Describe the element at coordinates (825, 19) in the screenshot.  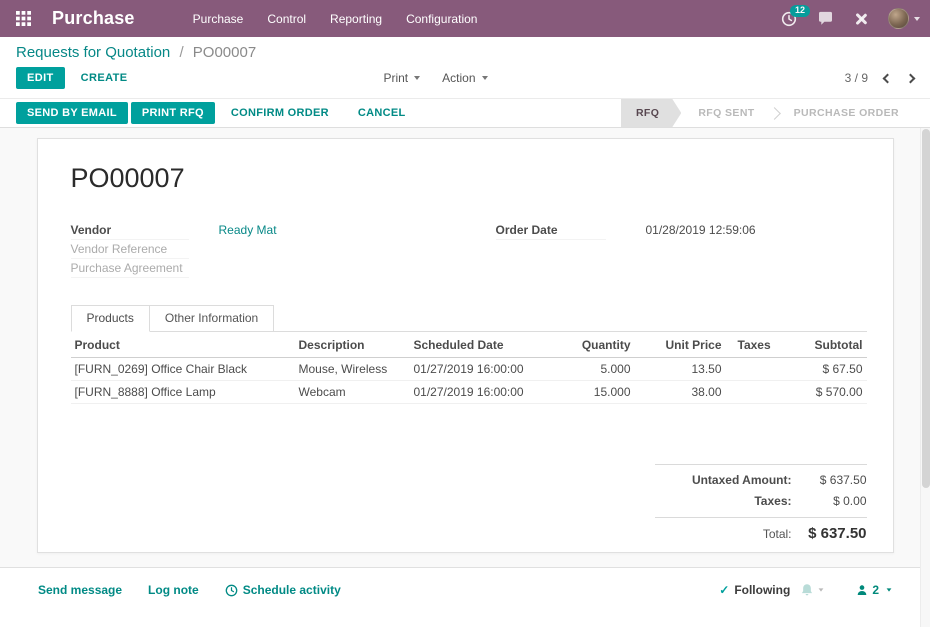
I see `messages-bubble-icon` at that location.